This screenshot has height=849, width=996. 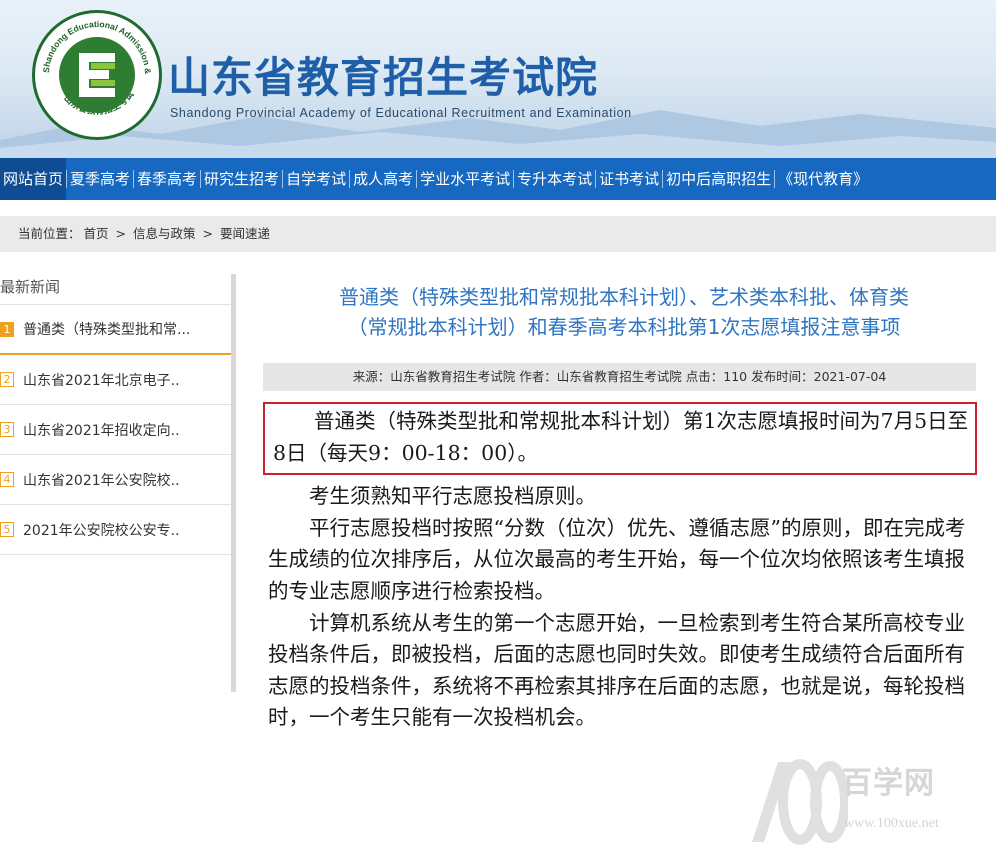 What do you see at coordinates (96, 233) in the screenshot?
I see `breadcrumb-home-link: 首页` at bounding box center [96, 233].